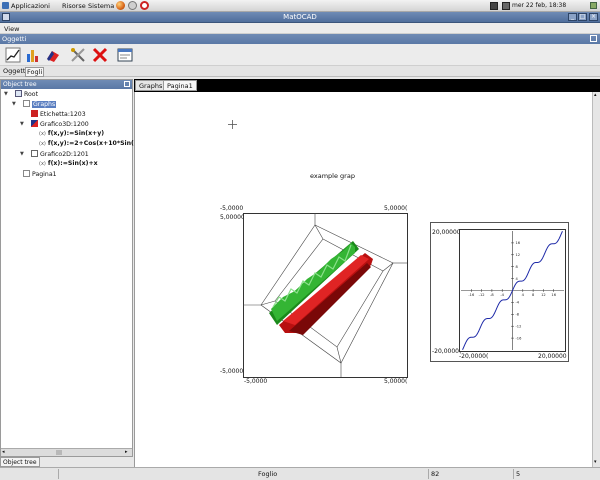  What do you see at coordinates (60, 154) in the screenshot?
I see `tree-item-grafico2d: Grafico2D:1201` at bounding box center [60, 154].